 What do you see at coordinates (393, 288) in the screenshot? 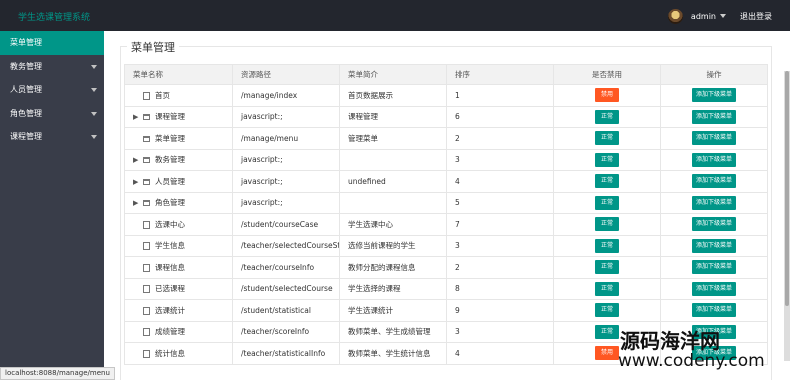
I see `cell-desc: 学生选择的课程` at bounding box center [393, 288].